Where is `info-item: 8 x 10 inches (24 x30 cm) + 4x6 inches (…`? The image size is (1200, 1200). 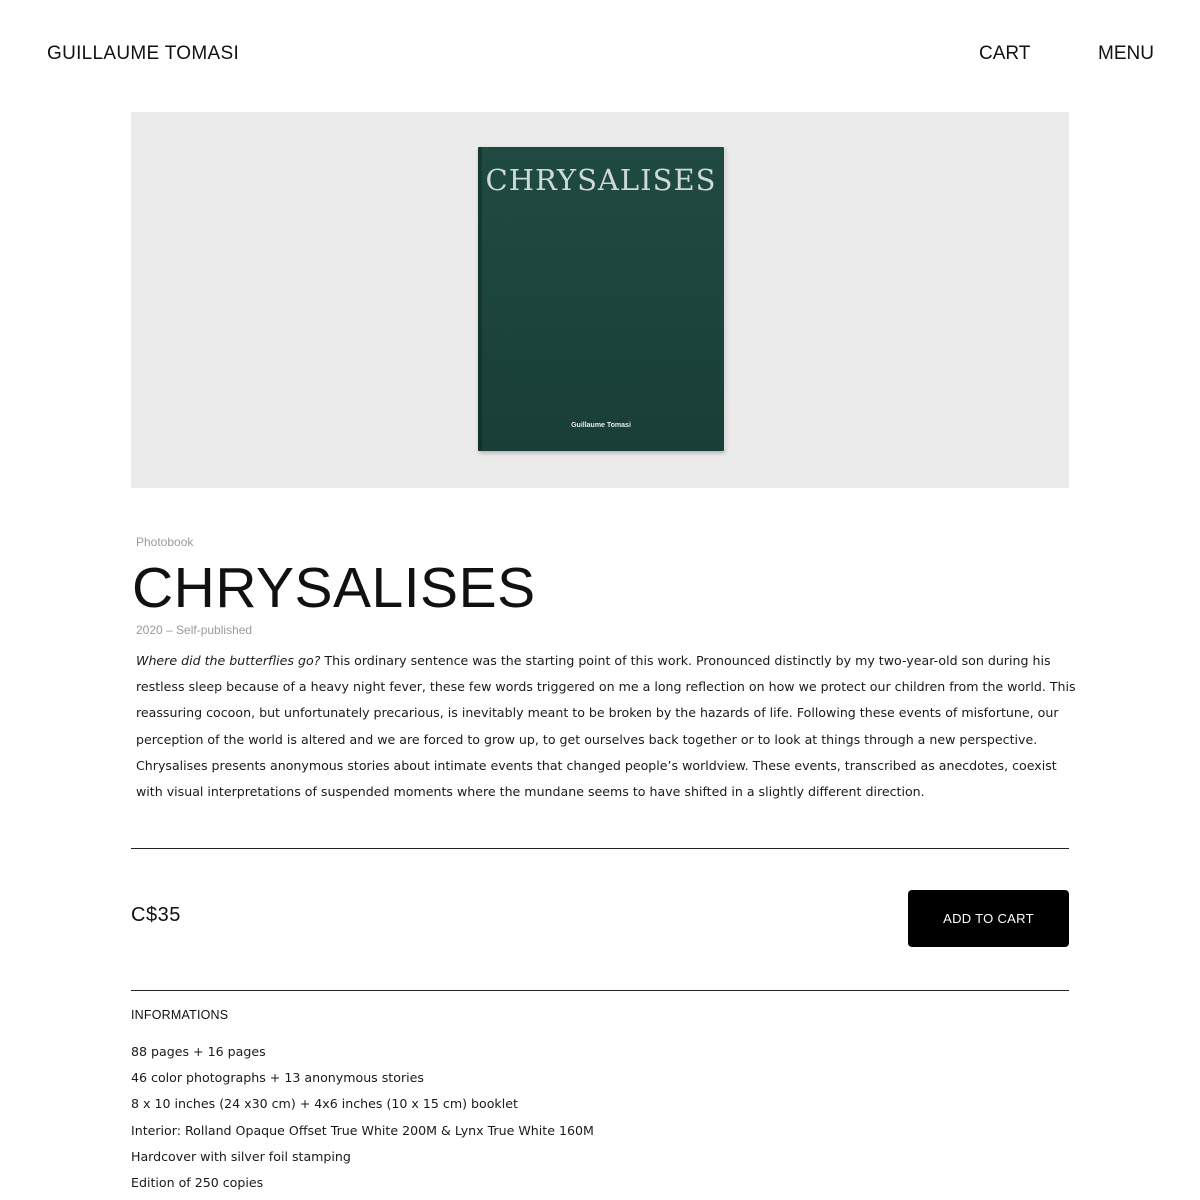 info-item: 8 x 10 inches (24 x30 cm) + 4x6 inches (… is located at coordinates (324, 1104).